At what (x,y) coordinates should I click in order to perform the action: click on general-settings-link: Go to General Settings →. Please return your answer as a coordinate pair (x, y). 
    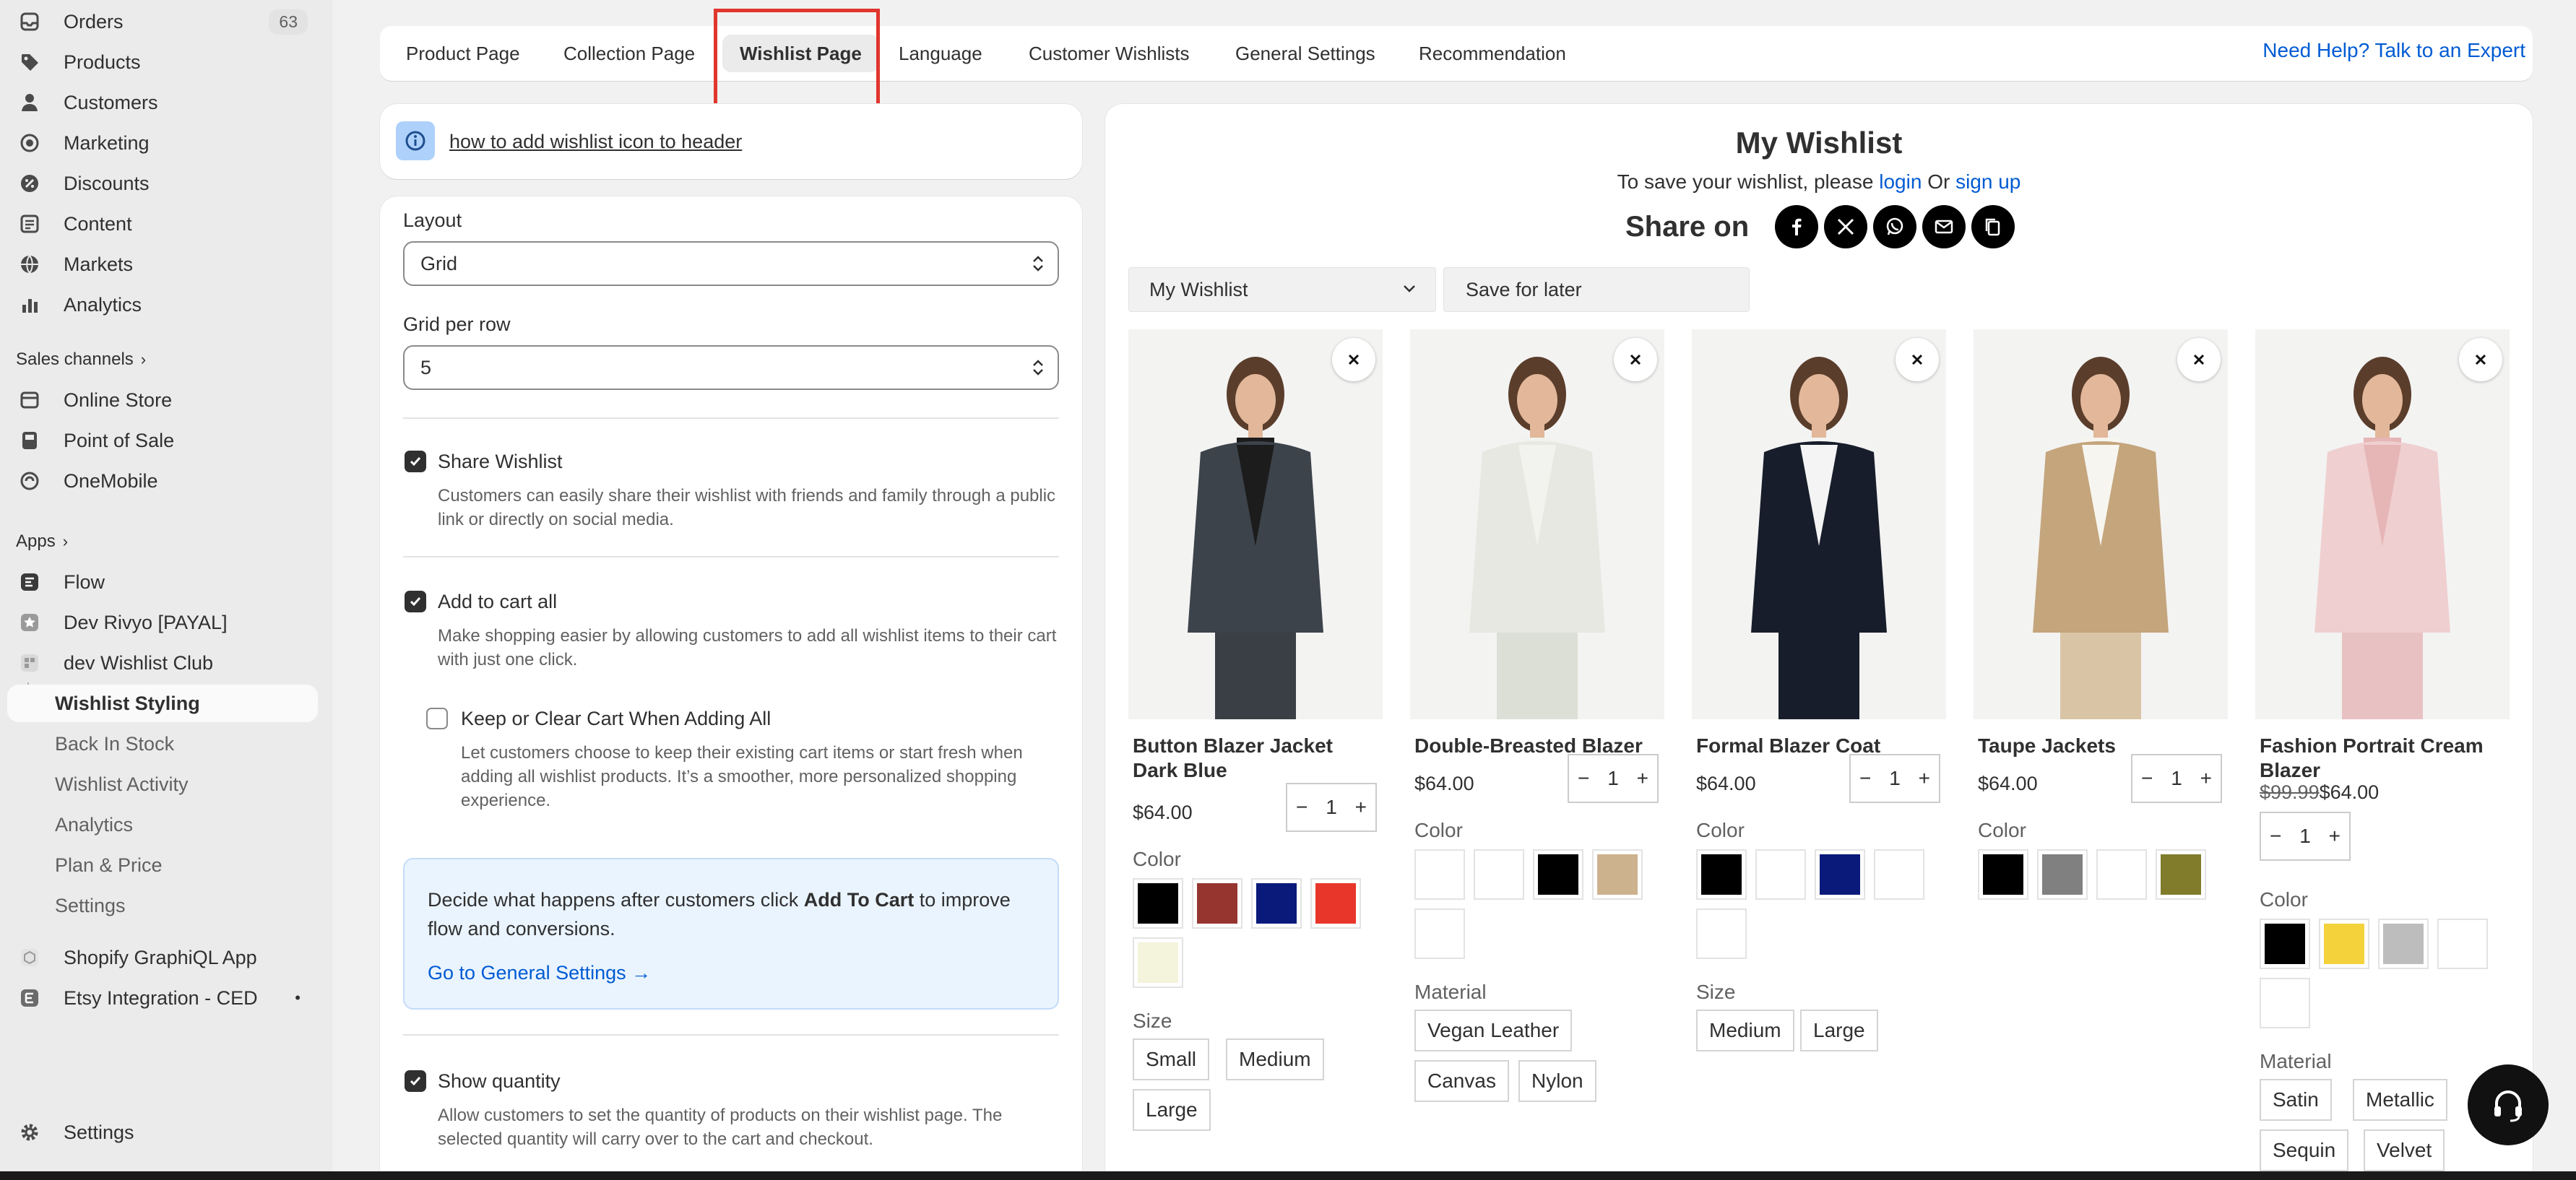
    Looking at the image, I should click on (539, 973).